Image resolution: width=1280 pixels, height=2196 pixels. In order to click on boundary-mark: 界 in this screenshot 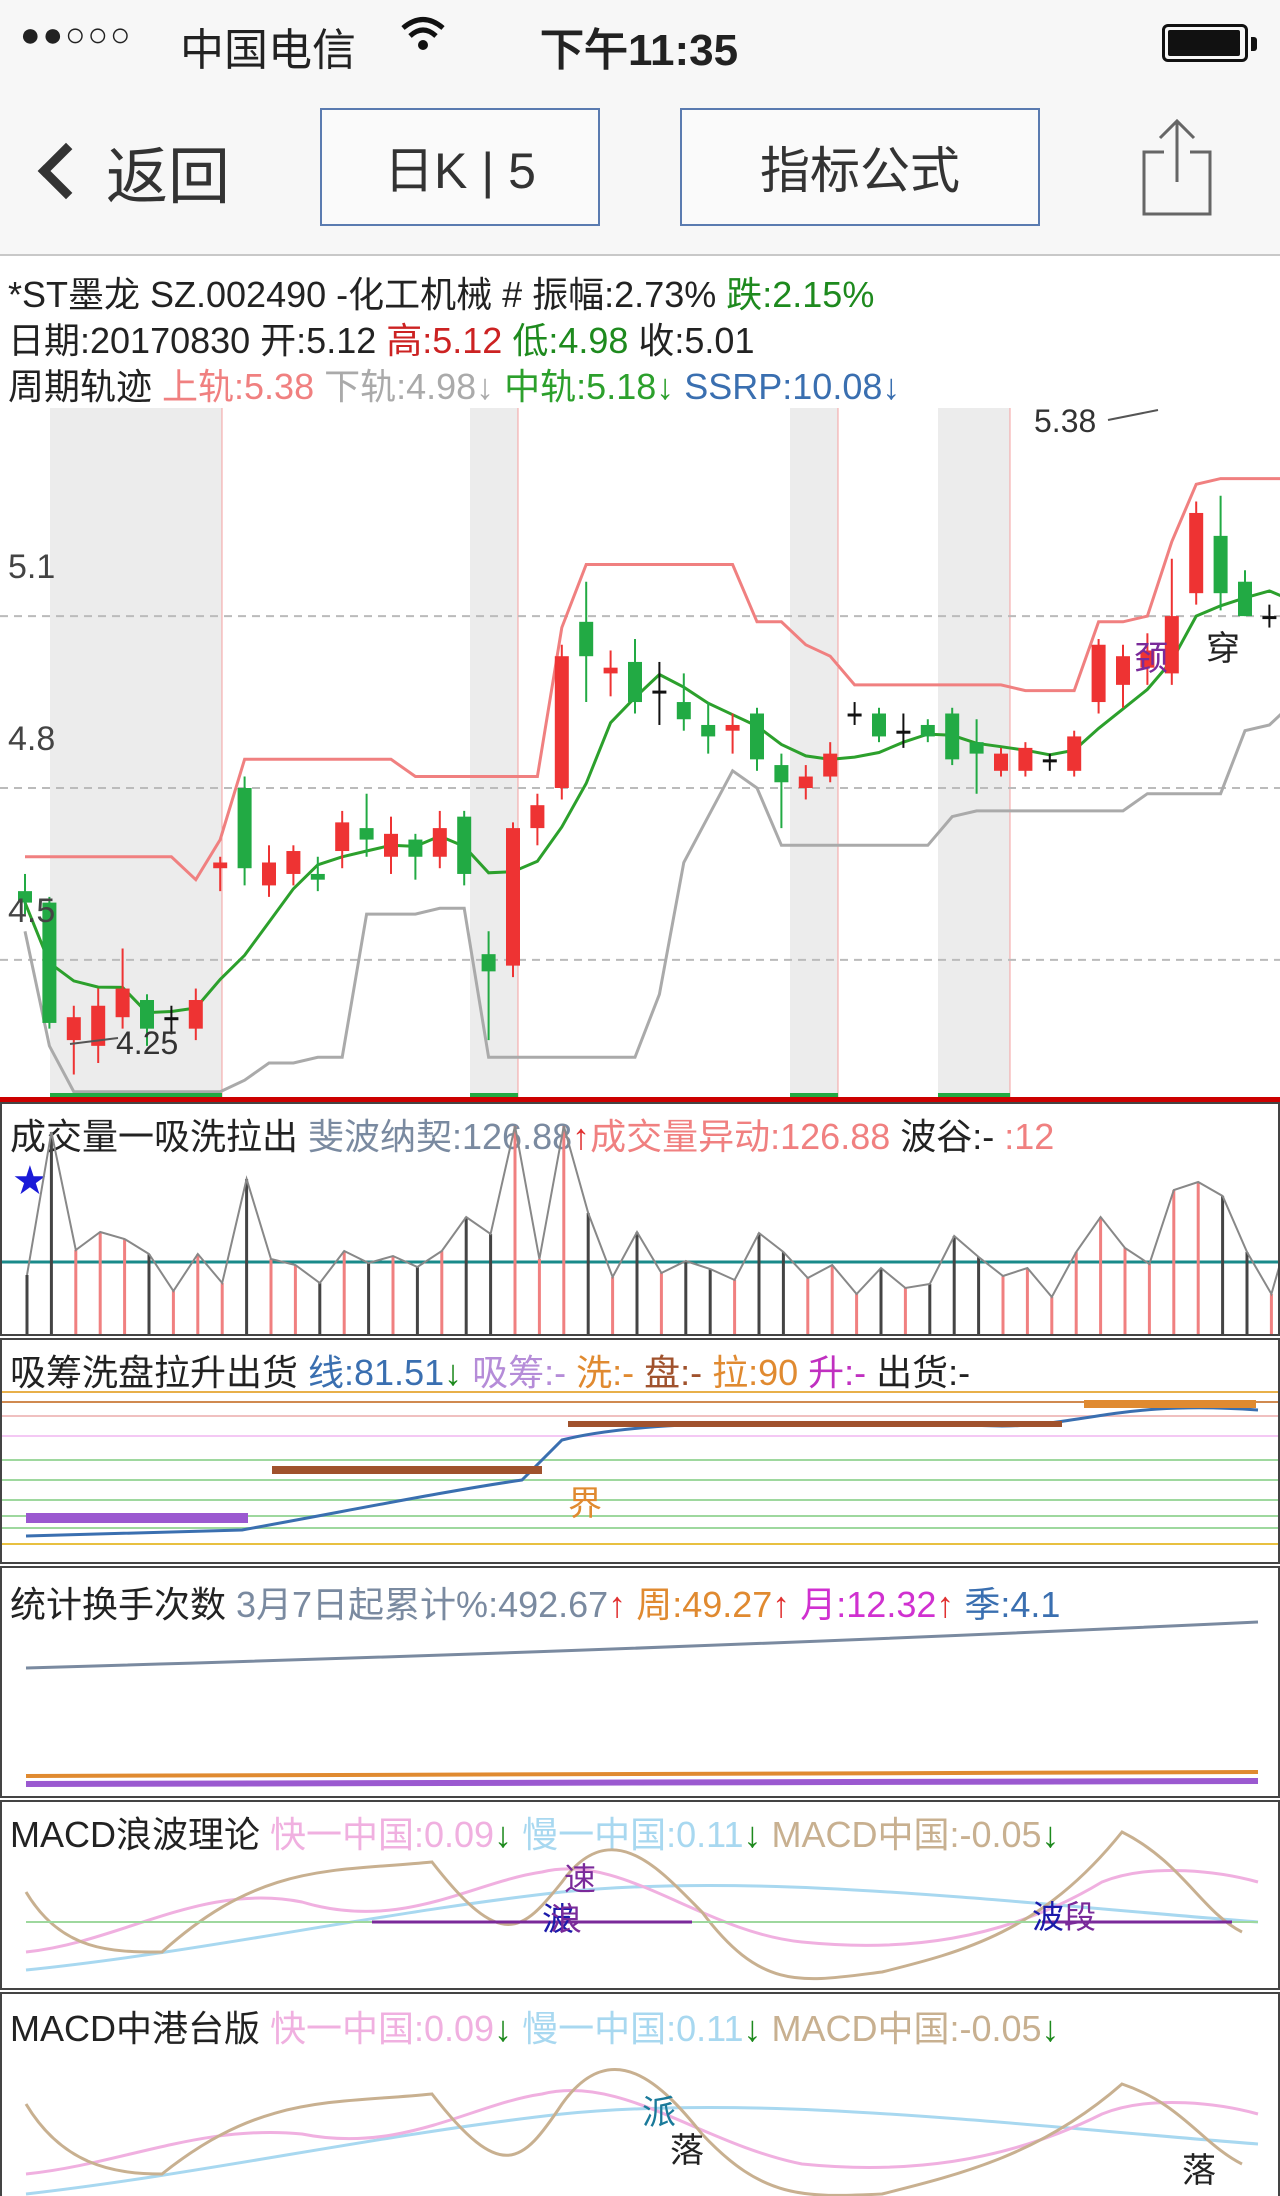, I will do `click(585, 1504)`.